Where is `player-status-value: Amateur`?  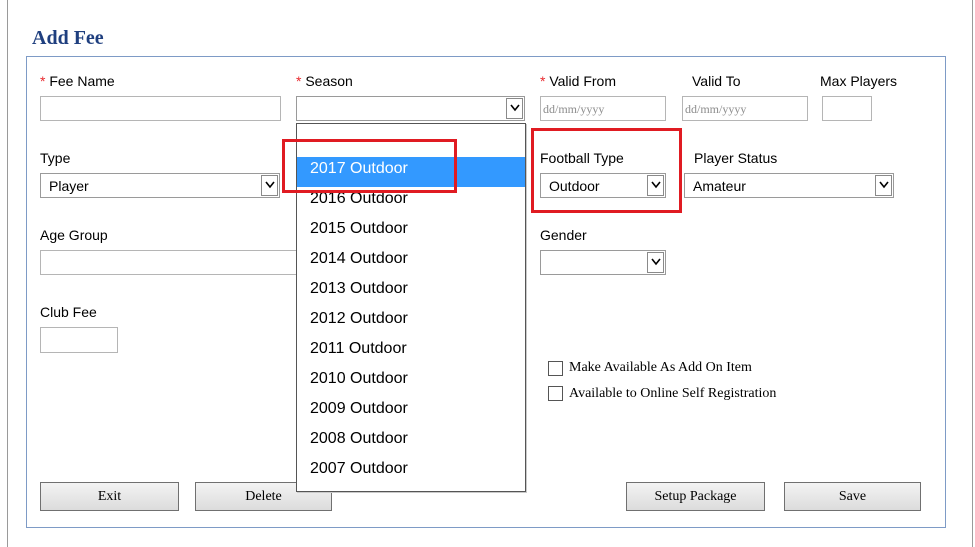
player-status-value: Amateur is located at coordinates (719, 186).